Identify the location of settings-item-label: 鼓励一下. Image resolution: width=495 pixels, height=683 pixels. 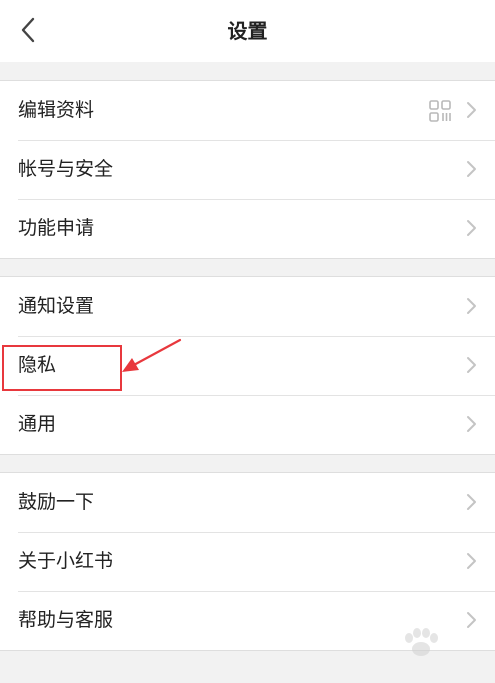
(56, 502).